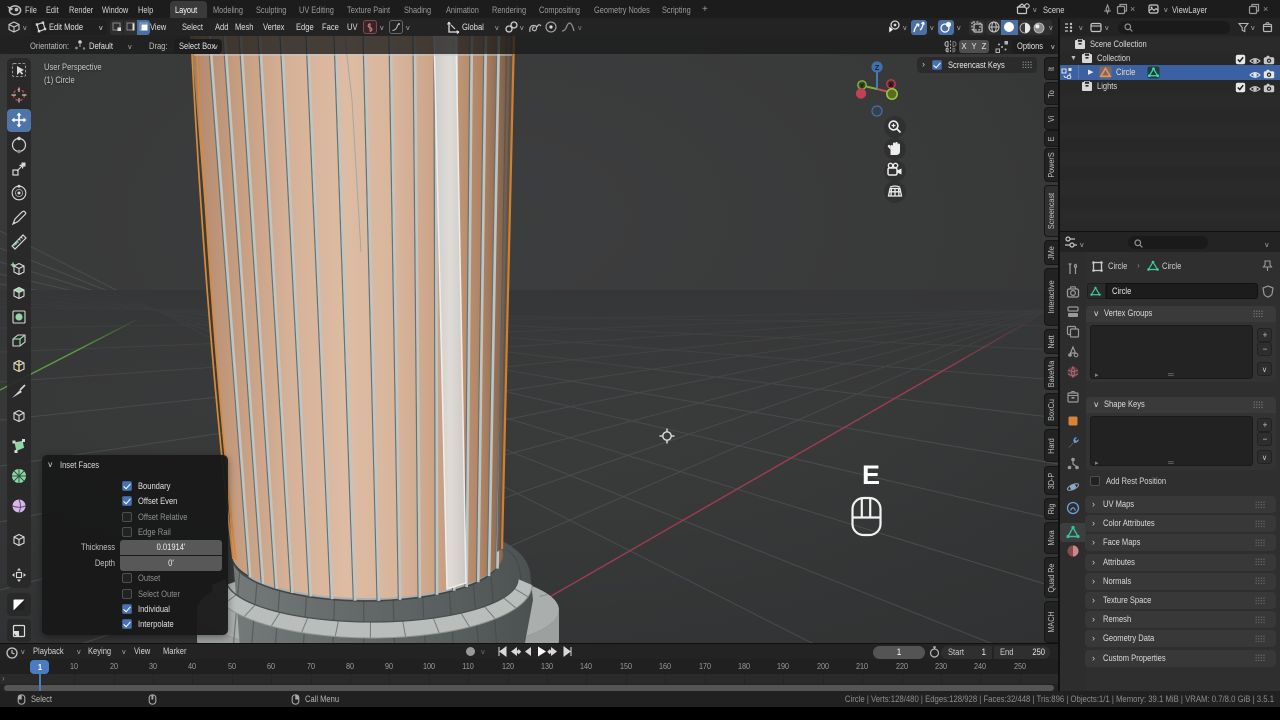 The width and height of the screenshot is (1280, 720). Describe the element at coordinates (891, 85) in the screenshot. I see `svg-text: X` at that location.